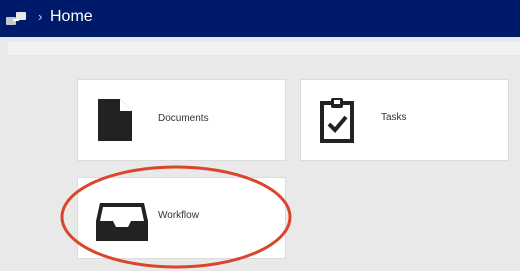 This screenshot has height=271, width=520. What do you see at coordinates (71, 17) in the screenshot?
I see `breadcrumb-home: Home` at bounding box center [71, 17].